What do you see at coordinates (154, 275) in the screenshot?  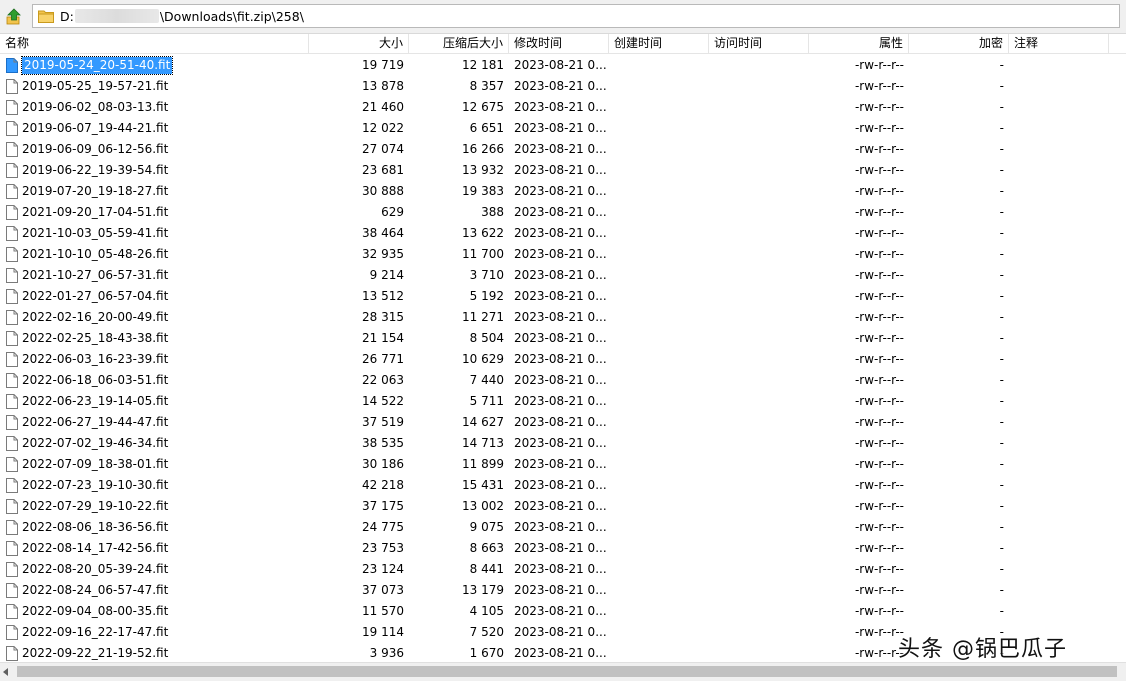 I see `file-name-cell: 2021-10-27_06-57-31.fit` at bounding box center [154, 275].